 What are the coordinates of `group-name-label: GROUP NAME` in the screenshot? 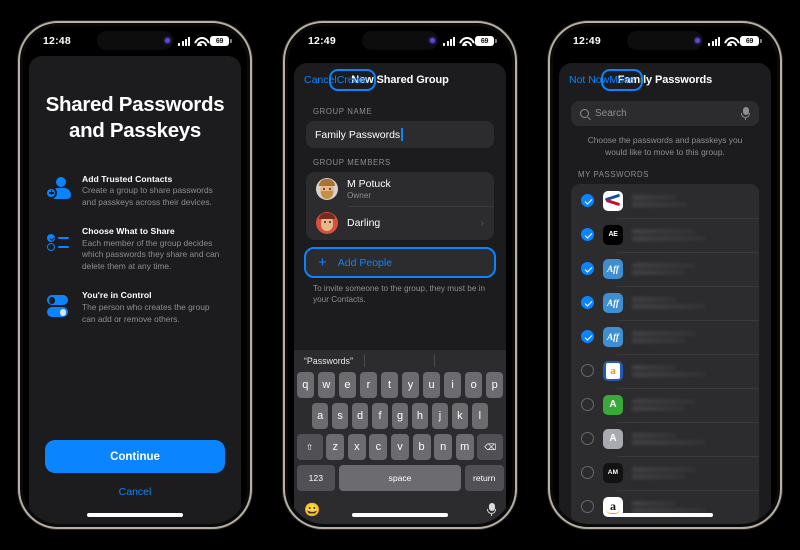 It's located at (343, 111).